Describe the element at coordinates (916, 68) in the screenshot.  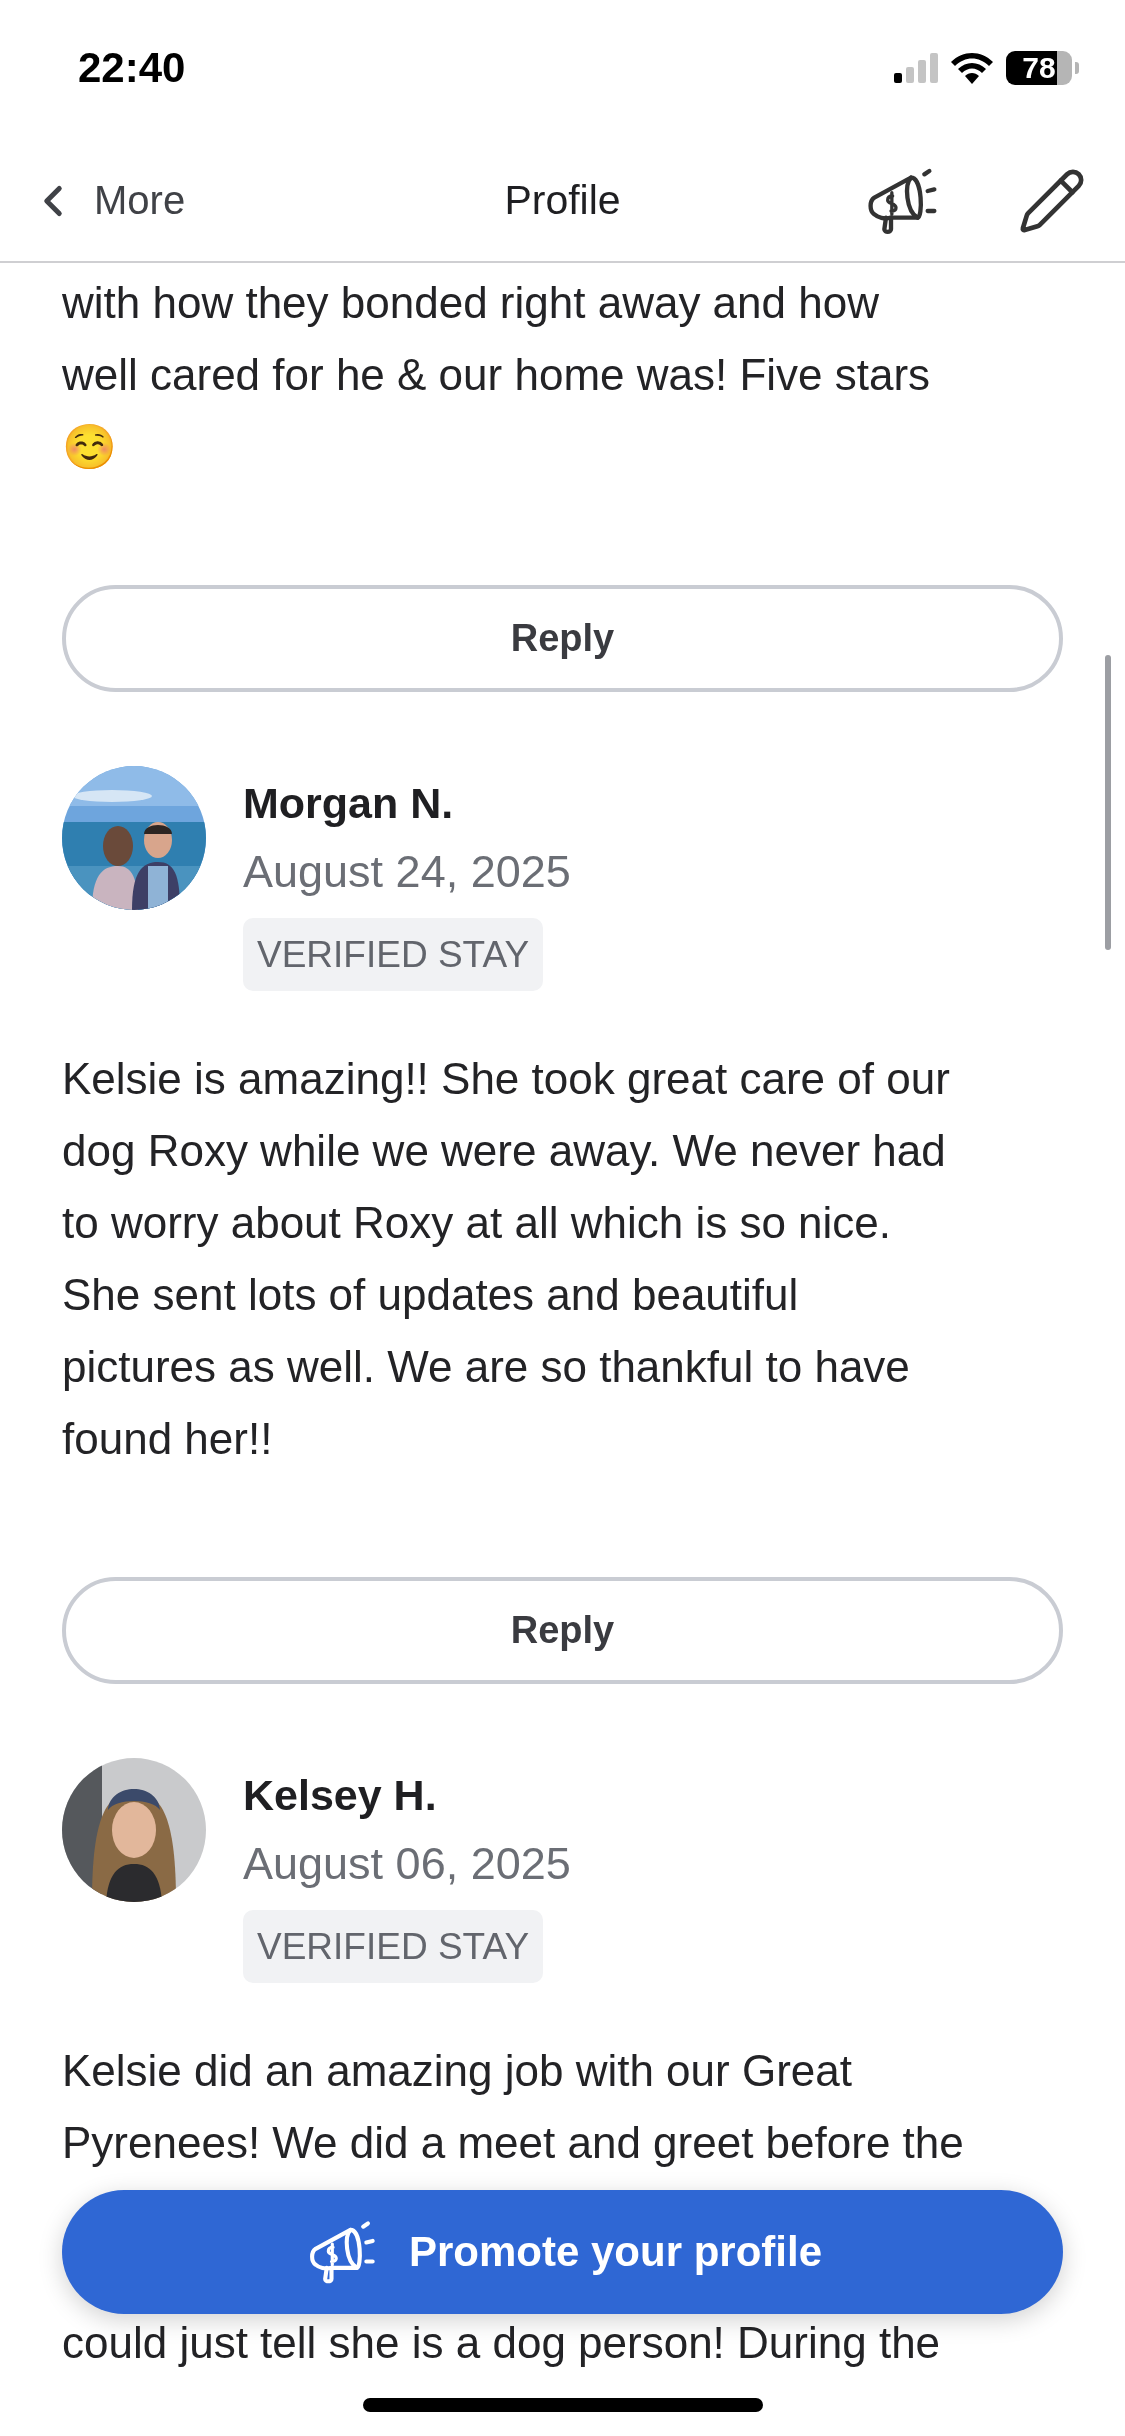
I see `signal-icon` at that location.